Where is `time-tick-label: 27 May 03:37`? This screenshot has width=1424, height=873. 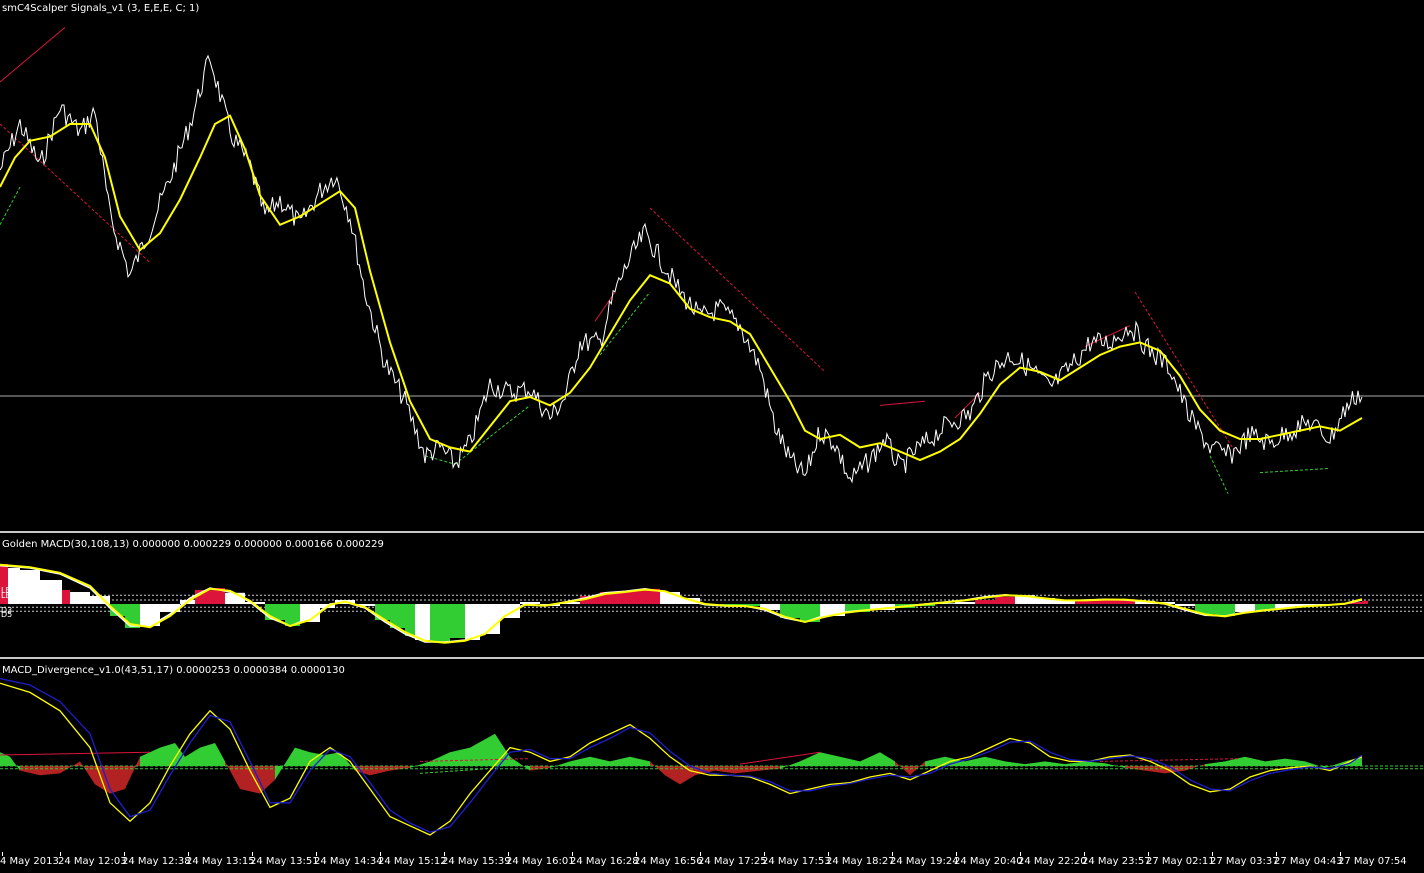
time-tick-label: 27 May 03:37 is located at coordinates (1244, 861).